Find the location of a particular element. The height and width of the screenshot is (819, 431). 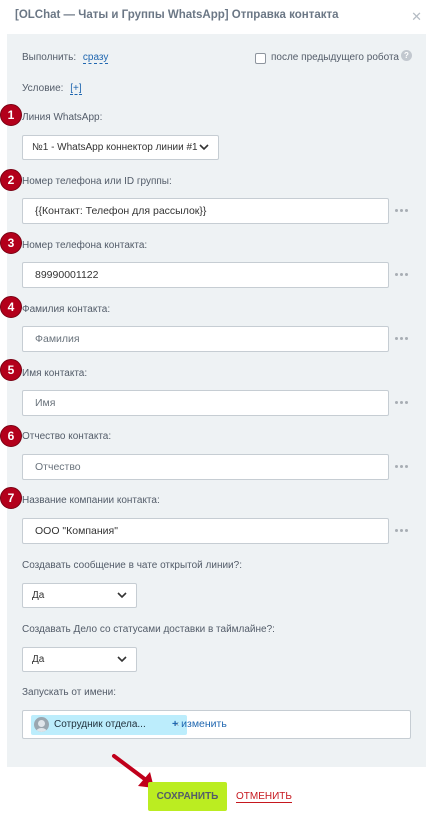

field-label-middle-name: Отчество контакта: is located at coordinates (67, 436).